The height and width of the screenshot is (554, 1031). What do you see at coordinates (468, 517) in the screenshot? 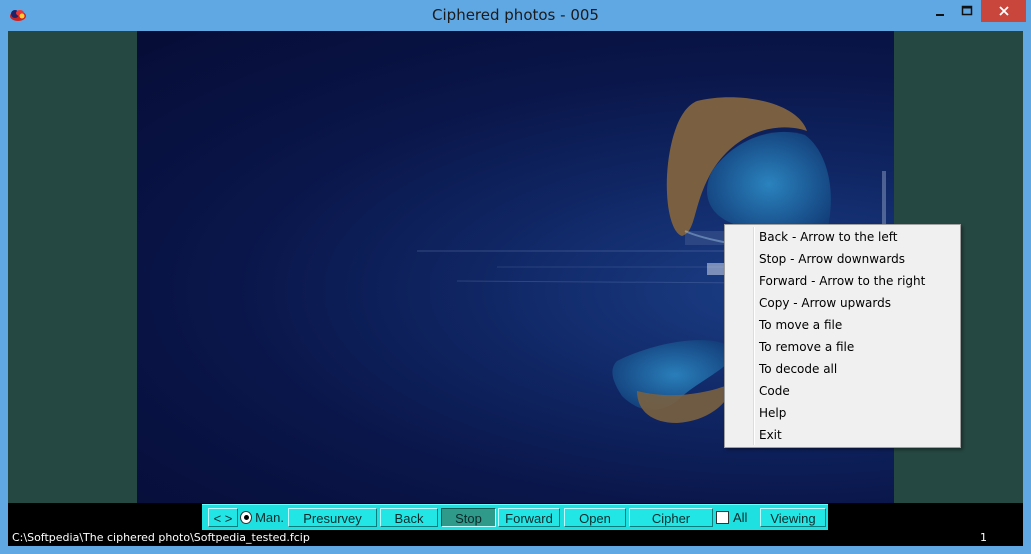
I see `stop-button: Stop` at bounding box center [468, 517].